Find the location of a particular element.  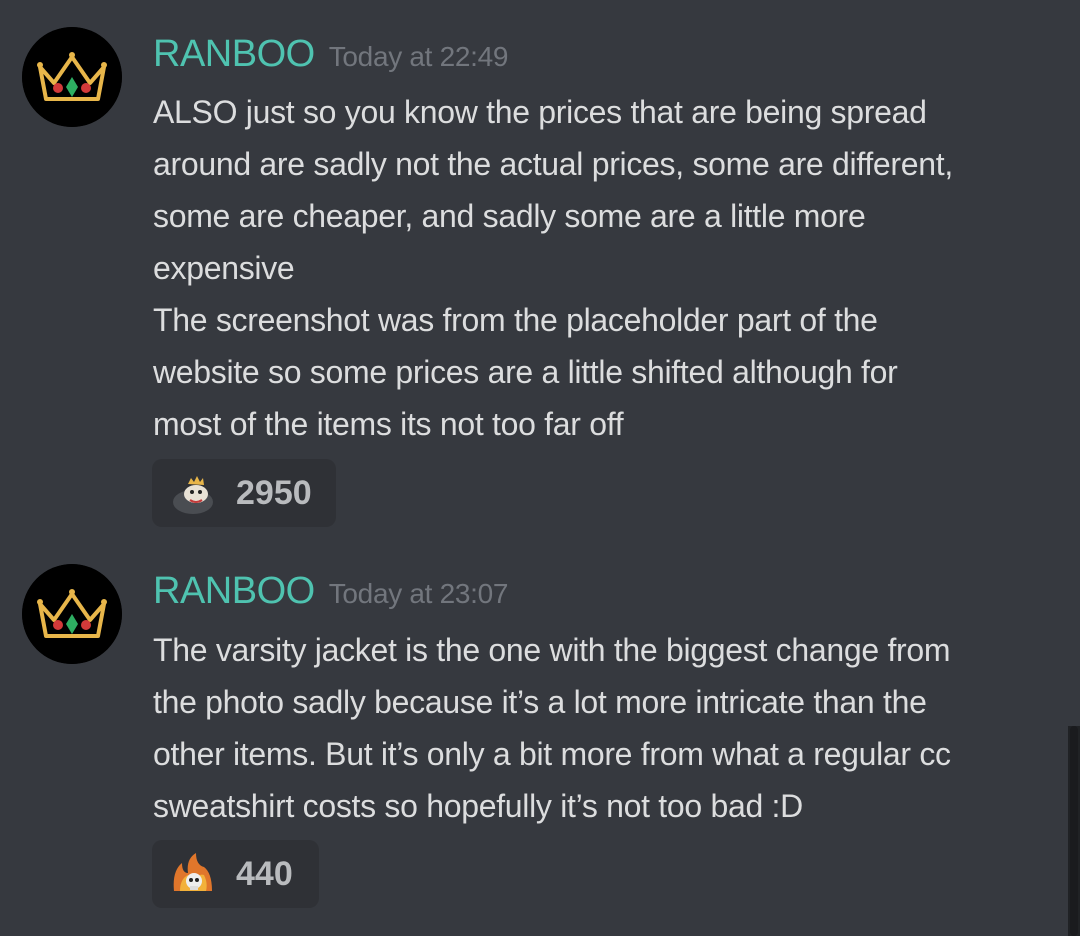

message-header: RANBOO Today at 23:07 is located at coordinates (331, 595).